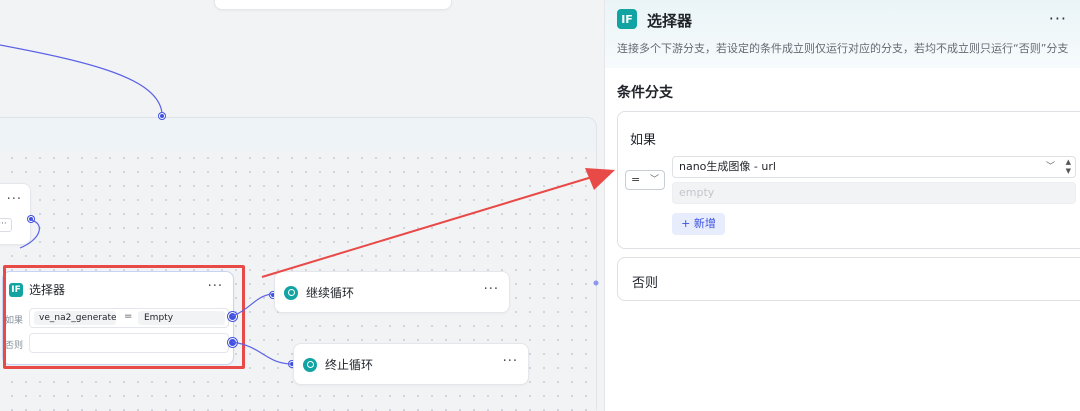 The width and height of the screenshot is (1080, 411). Describe the element at coordinates (349, 365) in the screenshot. I see `stop-loop-title: 终止循环` at that location.